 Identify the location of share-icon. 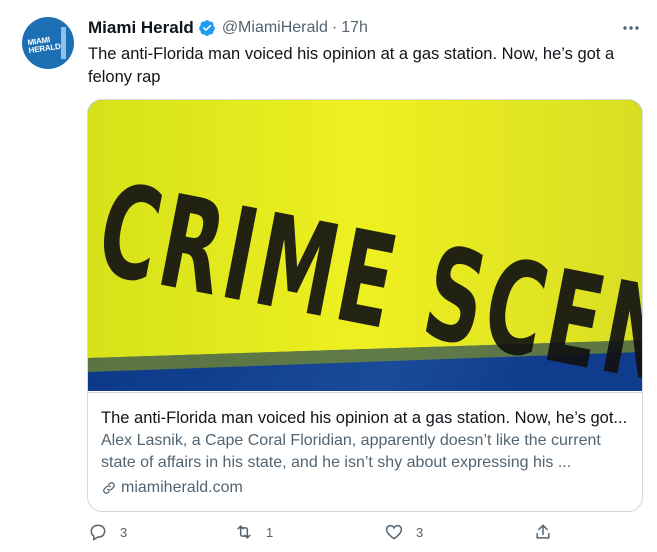
(543, 531).